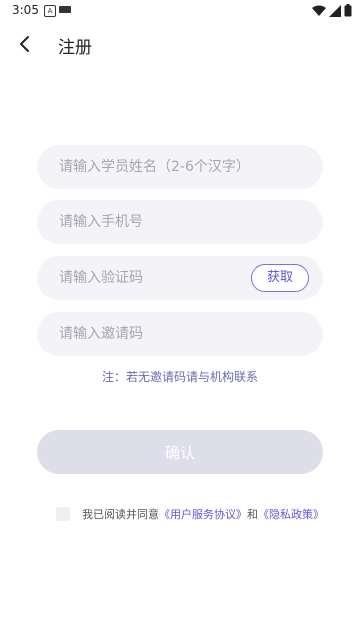 The height and width of the screenshot is (640, 360). I want to click on status-time: 3:05, so click(25, 10).